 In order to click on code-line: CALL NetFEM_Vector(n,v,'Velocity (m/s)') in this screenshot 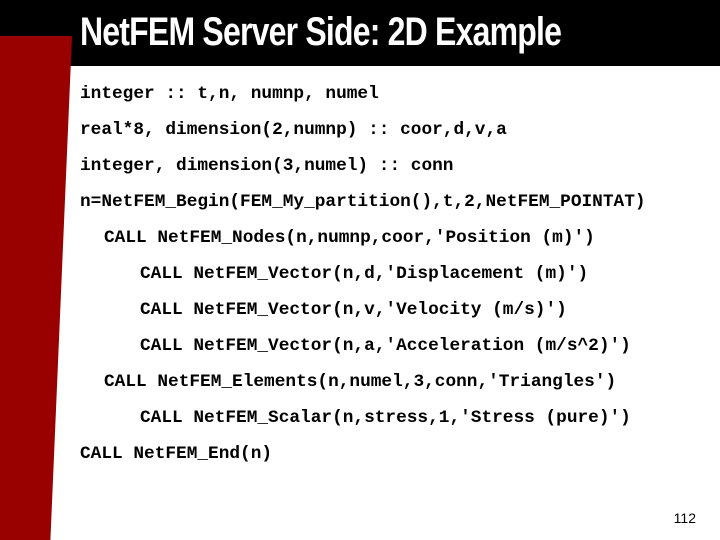, I will do `click(353, 310)`.